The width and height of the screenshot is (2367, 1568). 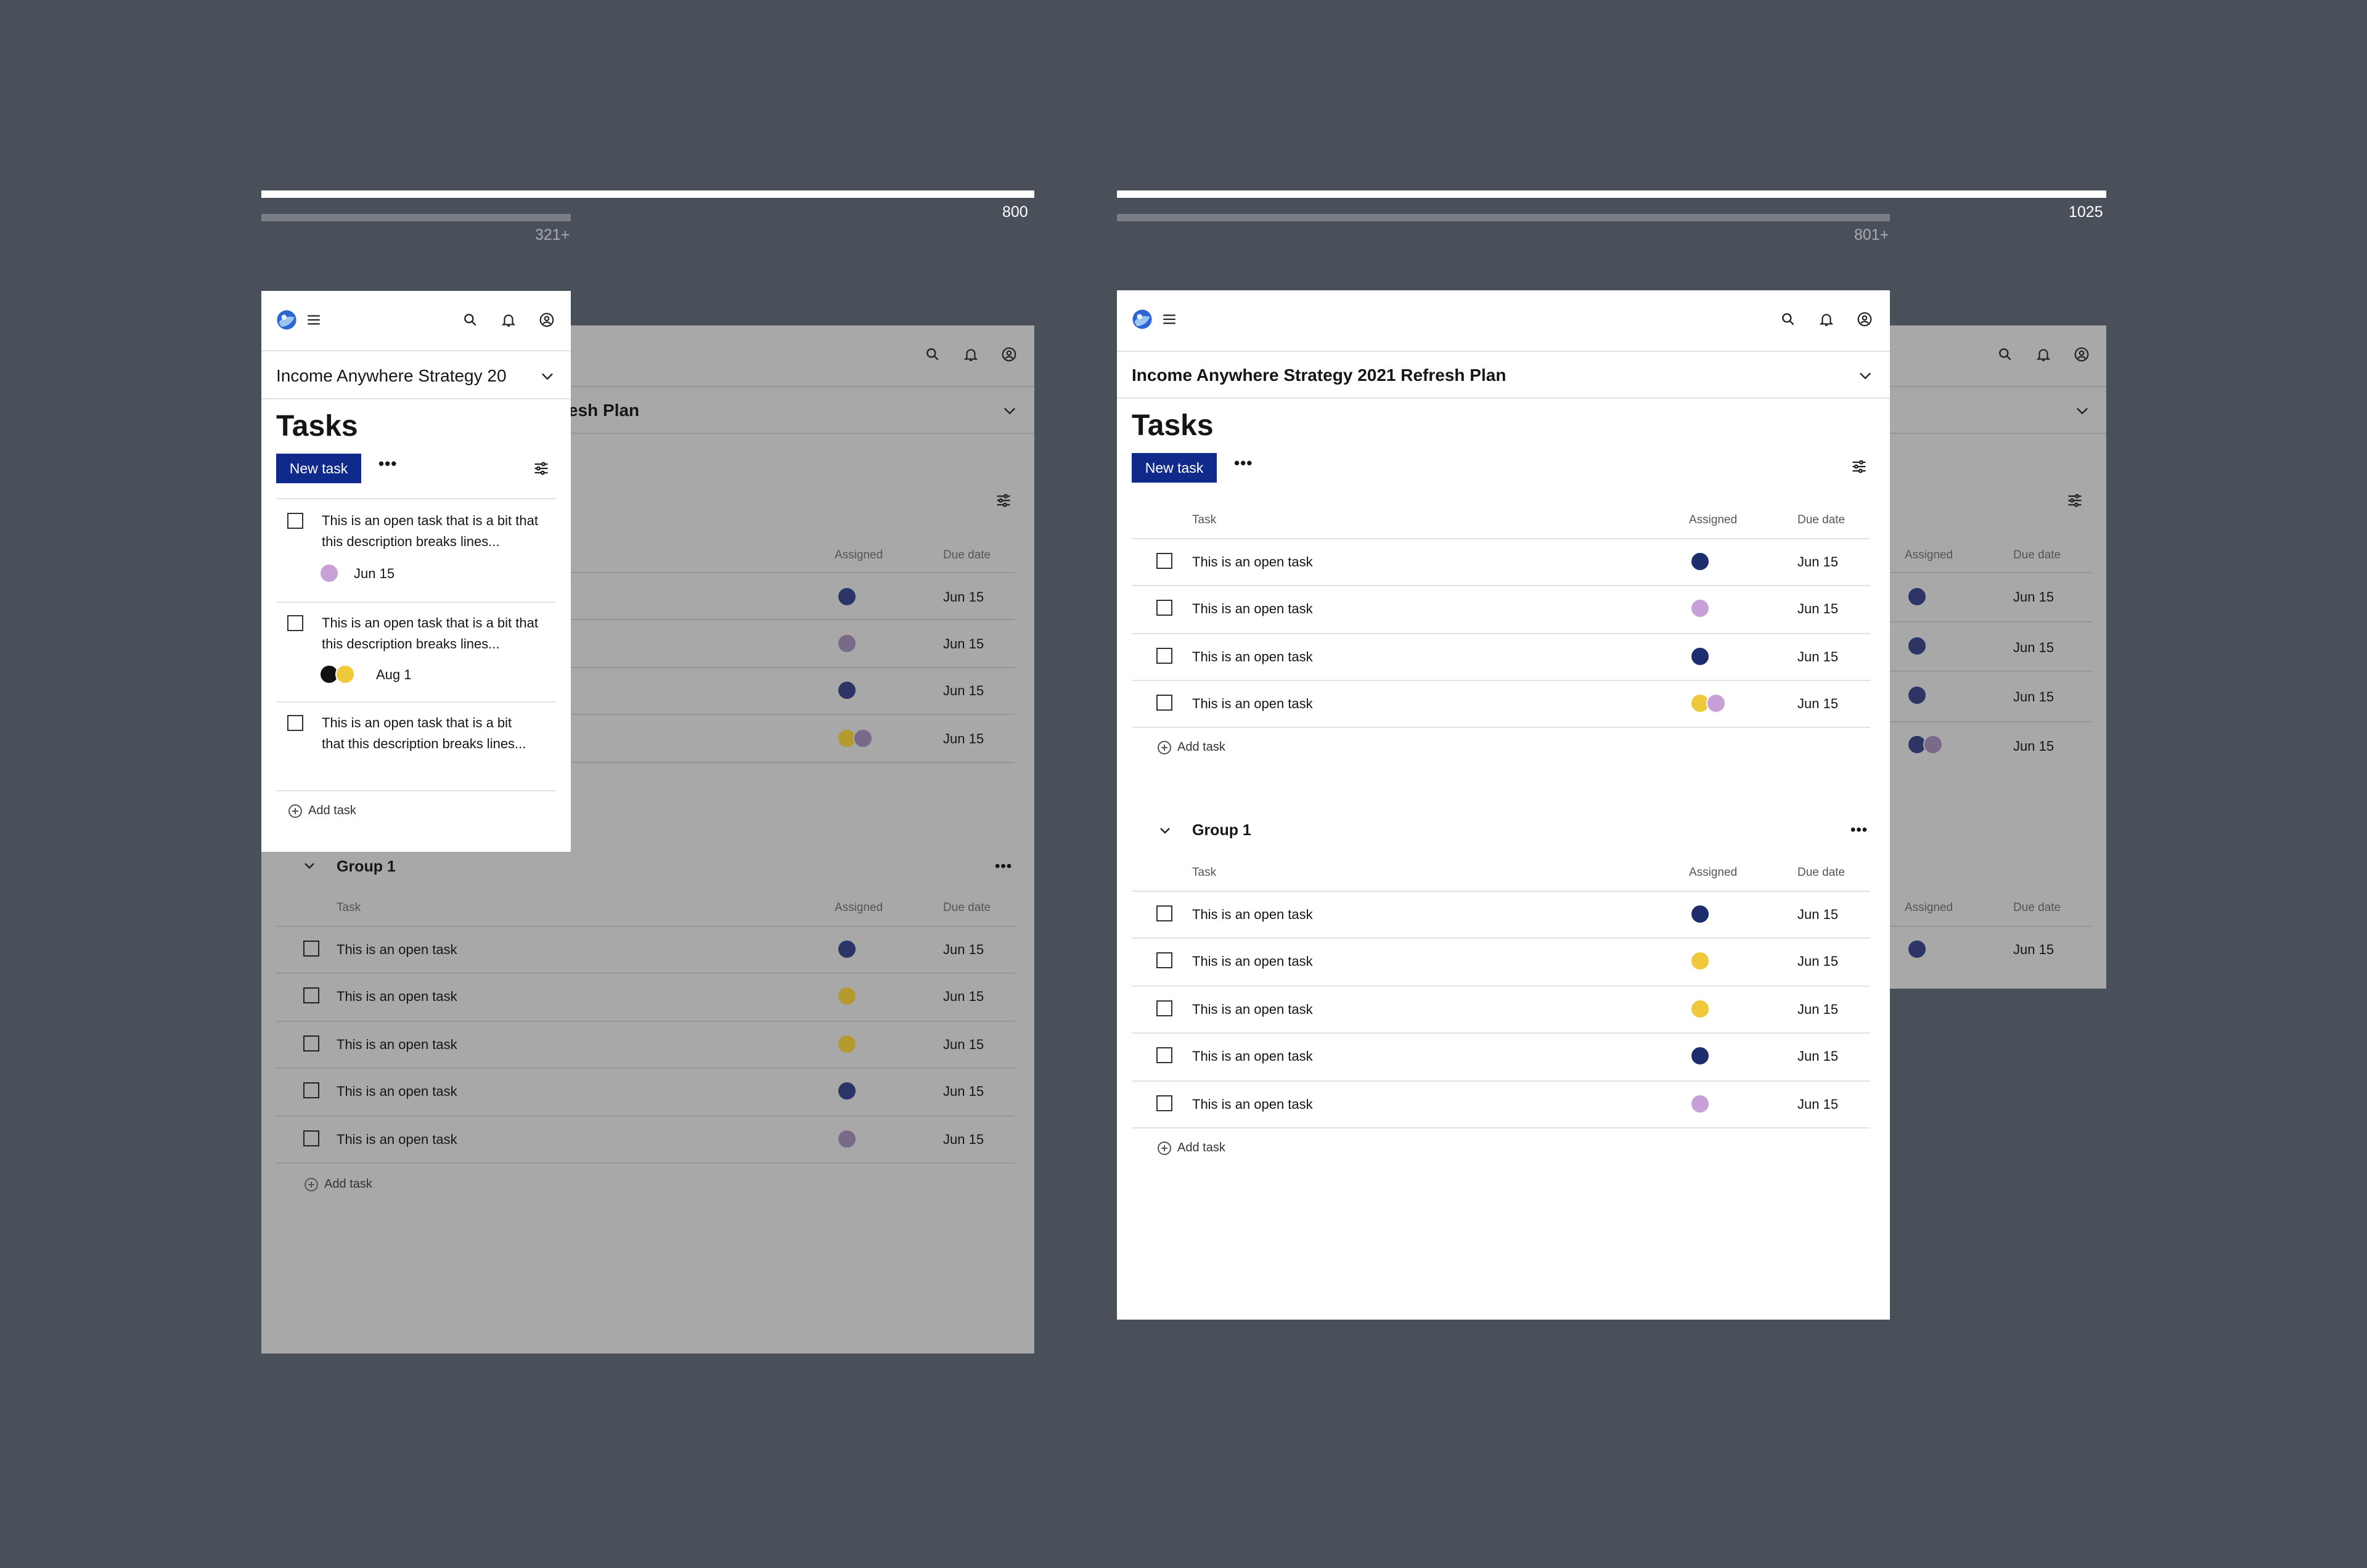 I want to click on page-title: Tasks, so click(x=317, y=426).